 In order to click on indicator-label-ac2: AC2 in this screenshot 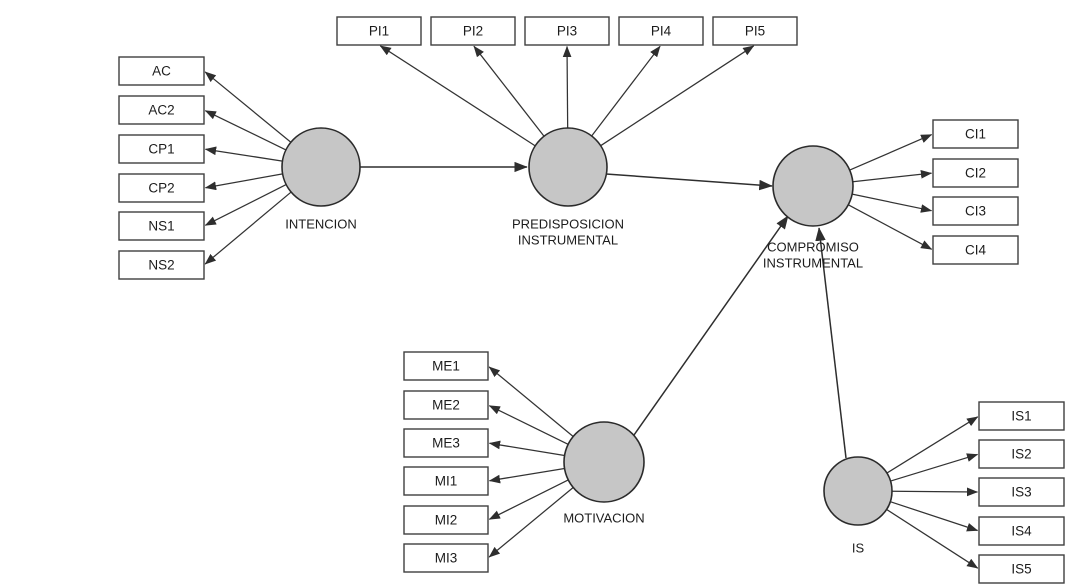, I will do `click(161, 110)`.